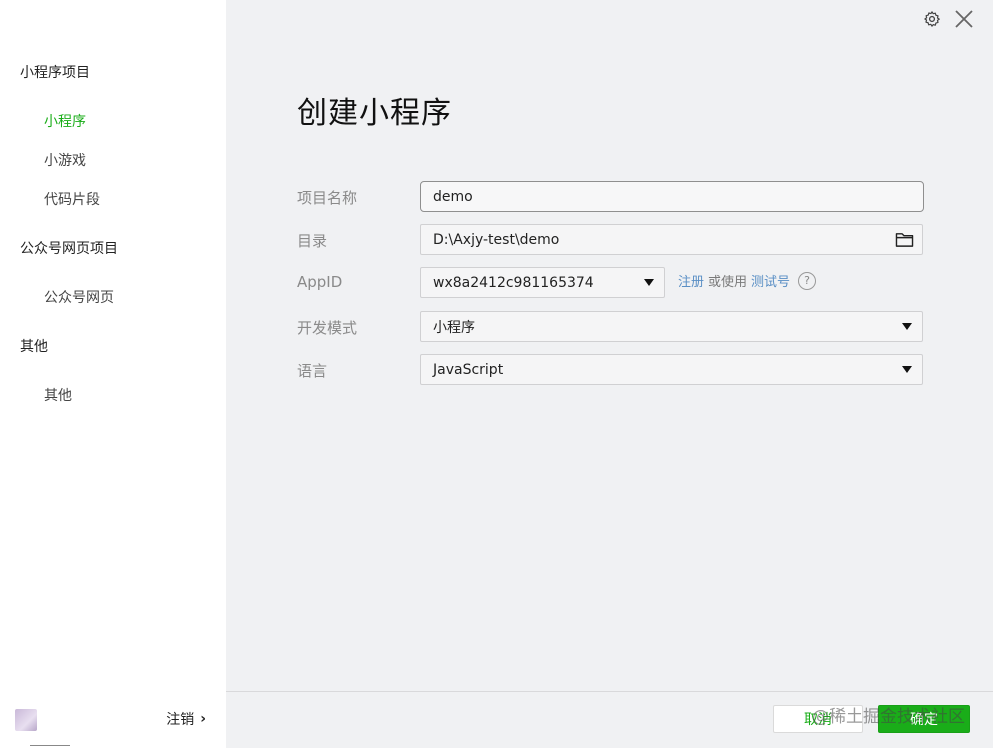 The image size is (993, 748). Describe the element at coordinates (924, 719) in the screenshot. I see `confirm-button: 确定` at that location.